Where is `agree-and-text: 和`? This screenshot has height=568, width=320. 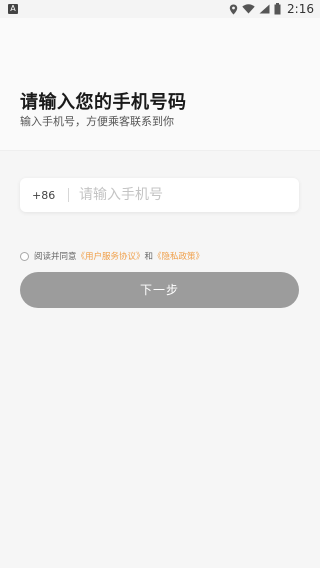
agree-and-text: 和 is located at coordinates (149, 257).